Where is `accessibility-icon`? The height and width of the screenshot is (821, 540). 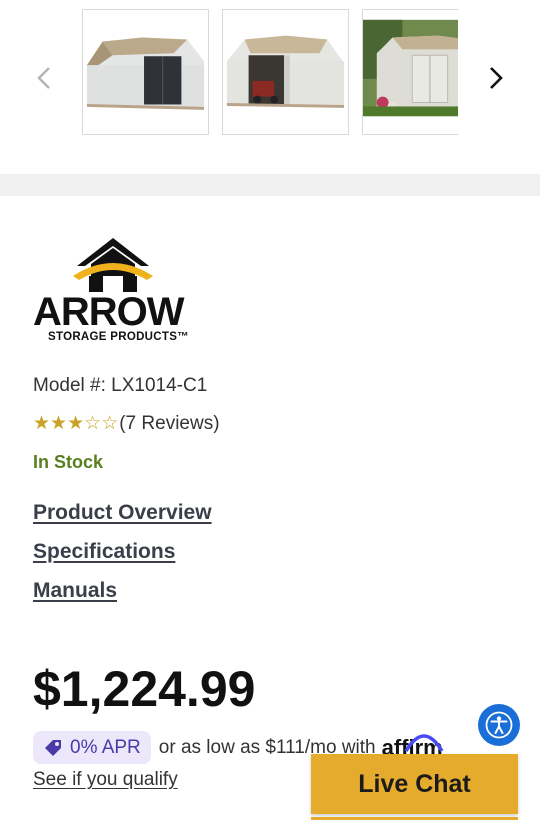 accessibility-icon is located at coordinates (499, 725).